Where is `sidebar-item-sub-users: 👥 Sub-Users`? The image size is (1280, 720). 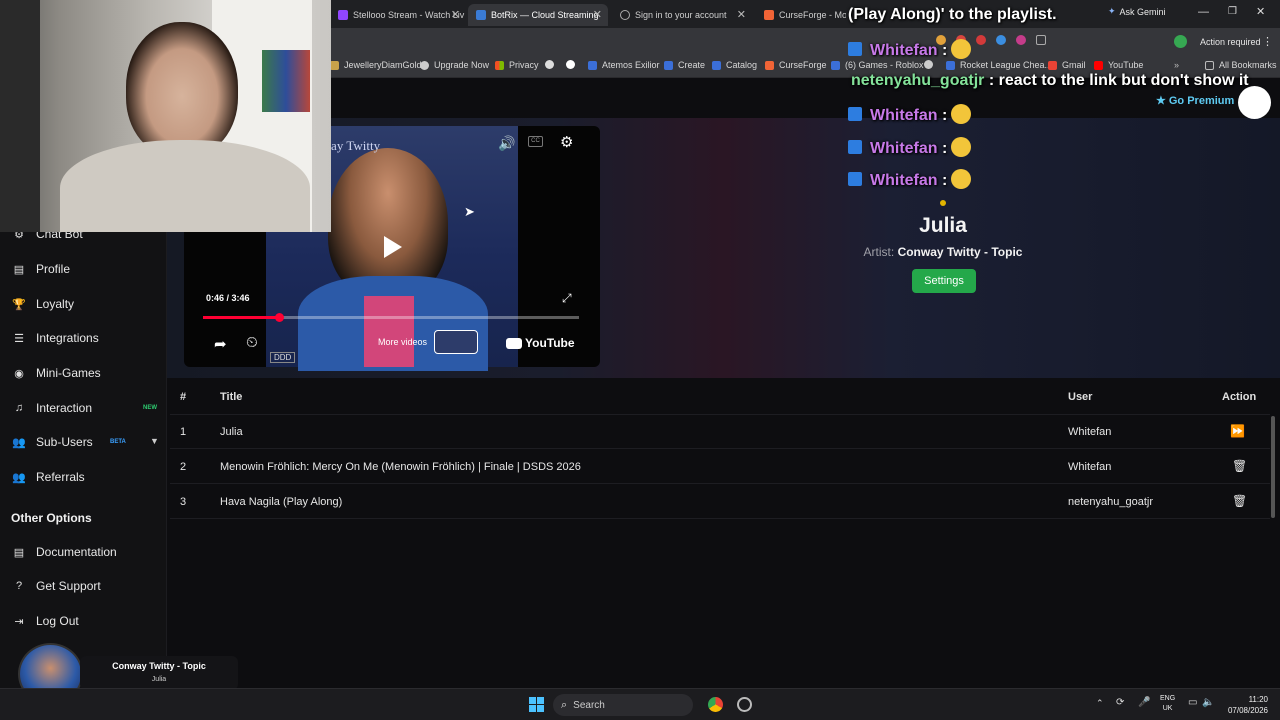 sidebar-item-sub-users: 👥 Sub-Users is located at coordinates (52, 442).